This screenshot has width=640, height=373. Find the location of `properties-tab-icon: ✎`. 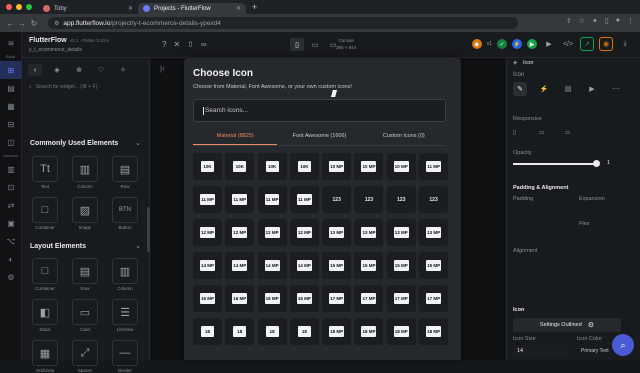

properties-tab-icon: ✎ is located at coordinates (520, 89).